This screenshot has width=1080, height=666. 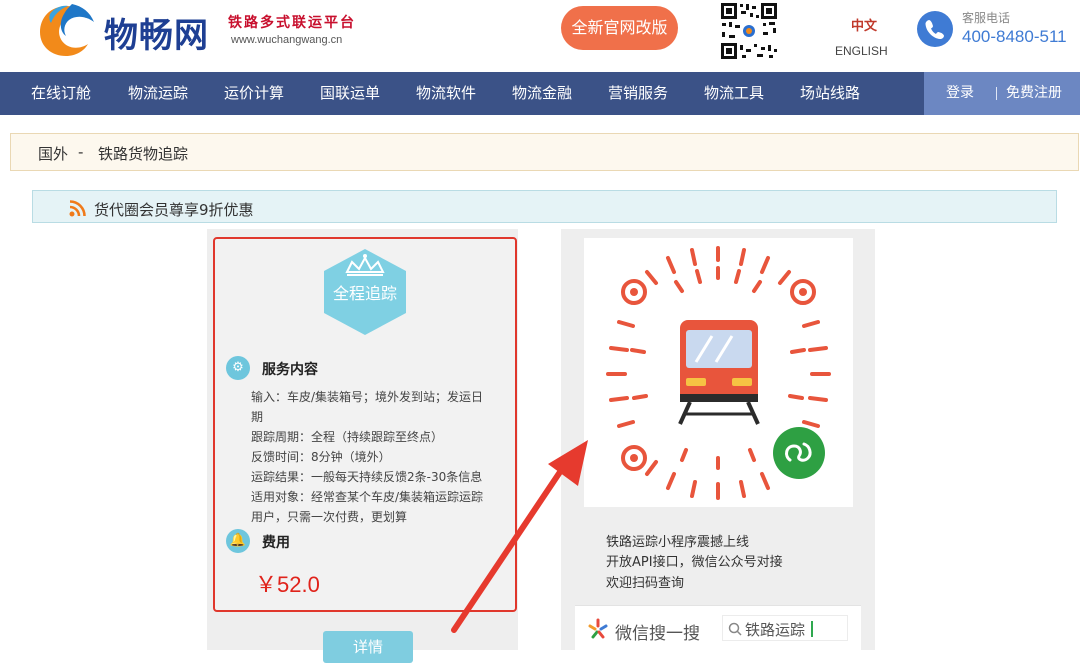 I want to click on hotline-label: 客服电话, so click(x=986, y=18).